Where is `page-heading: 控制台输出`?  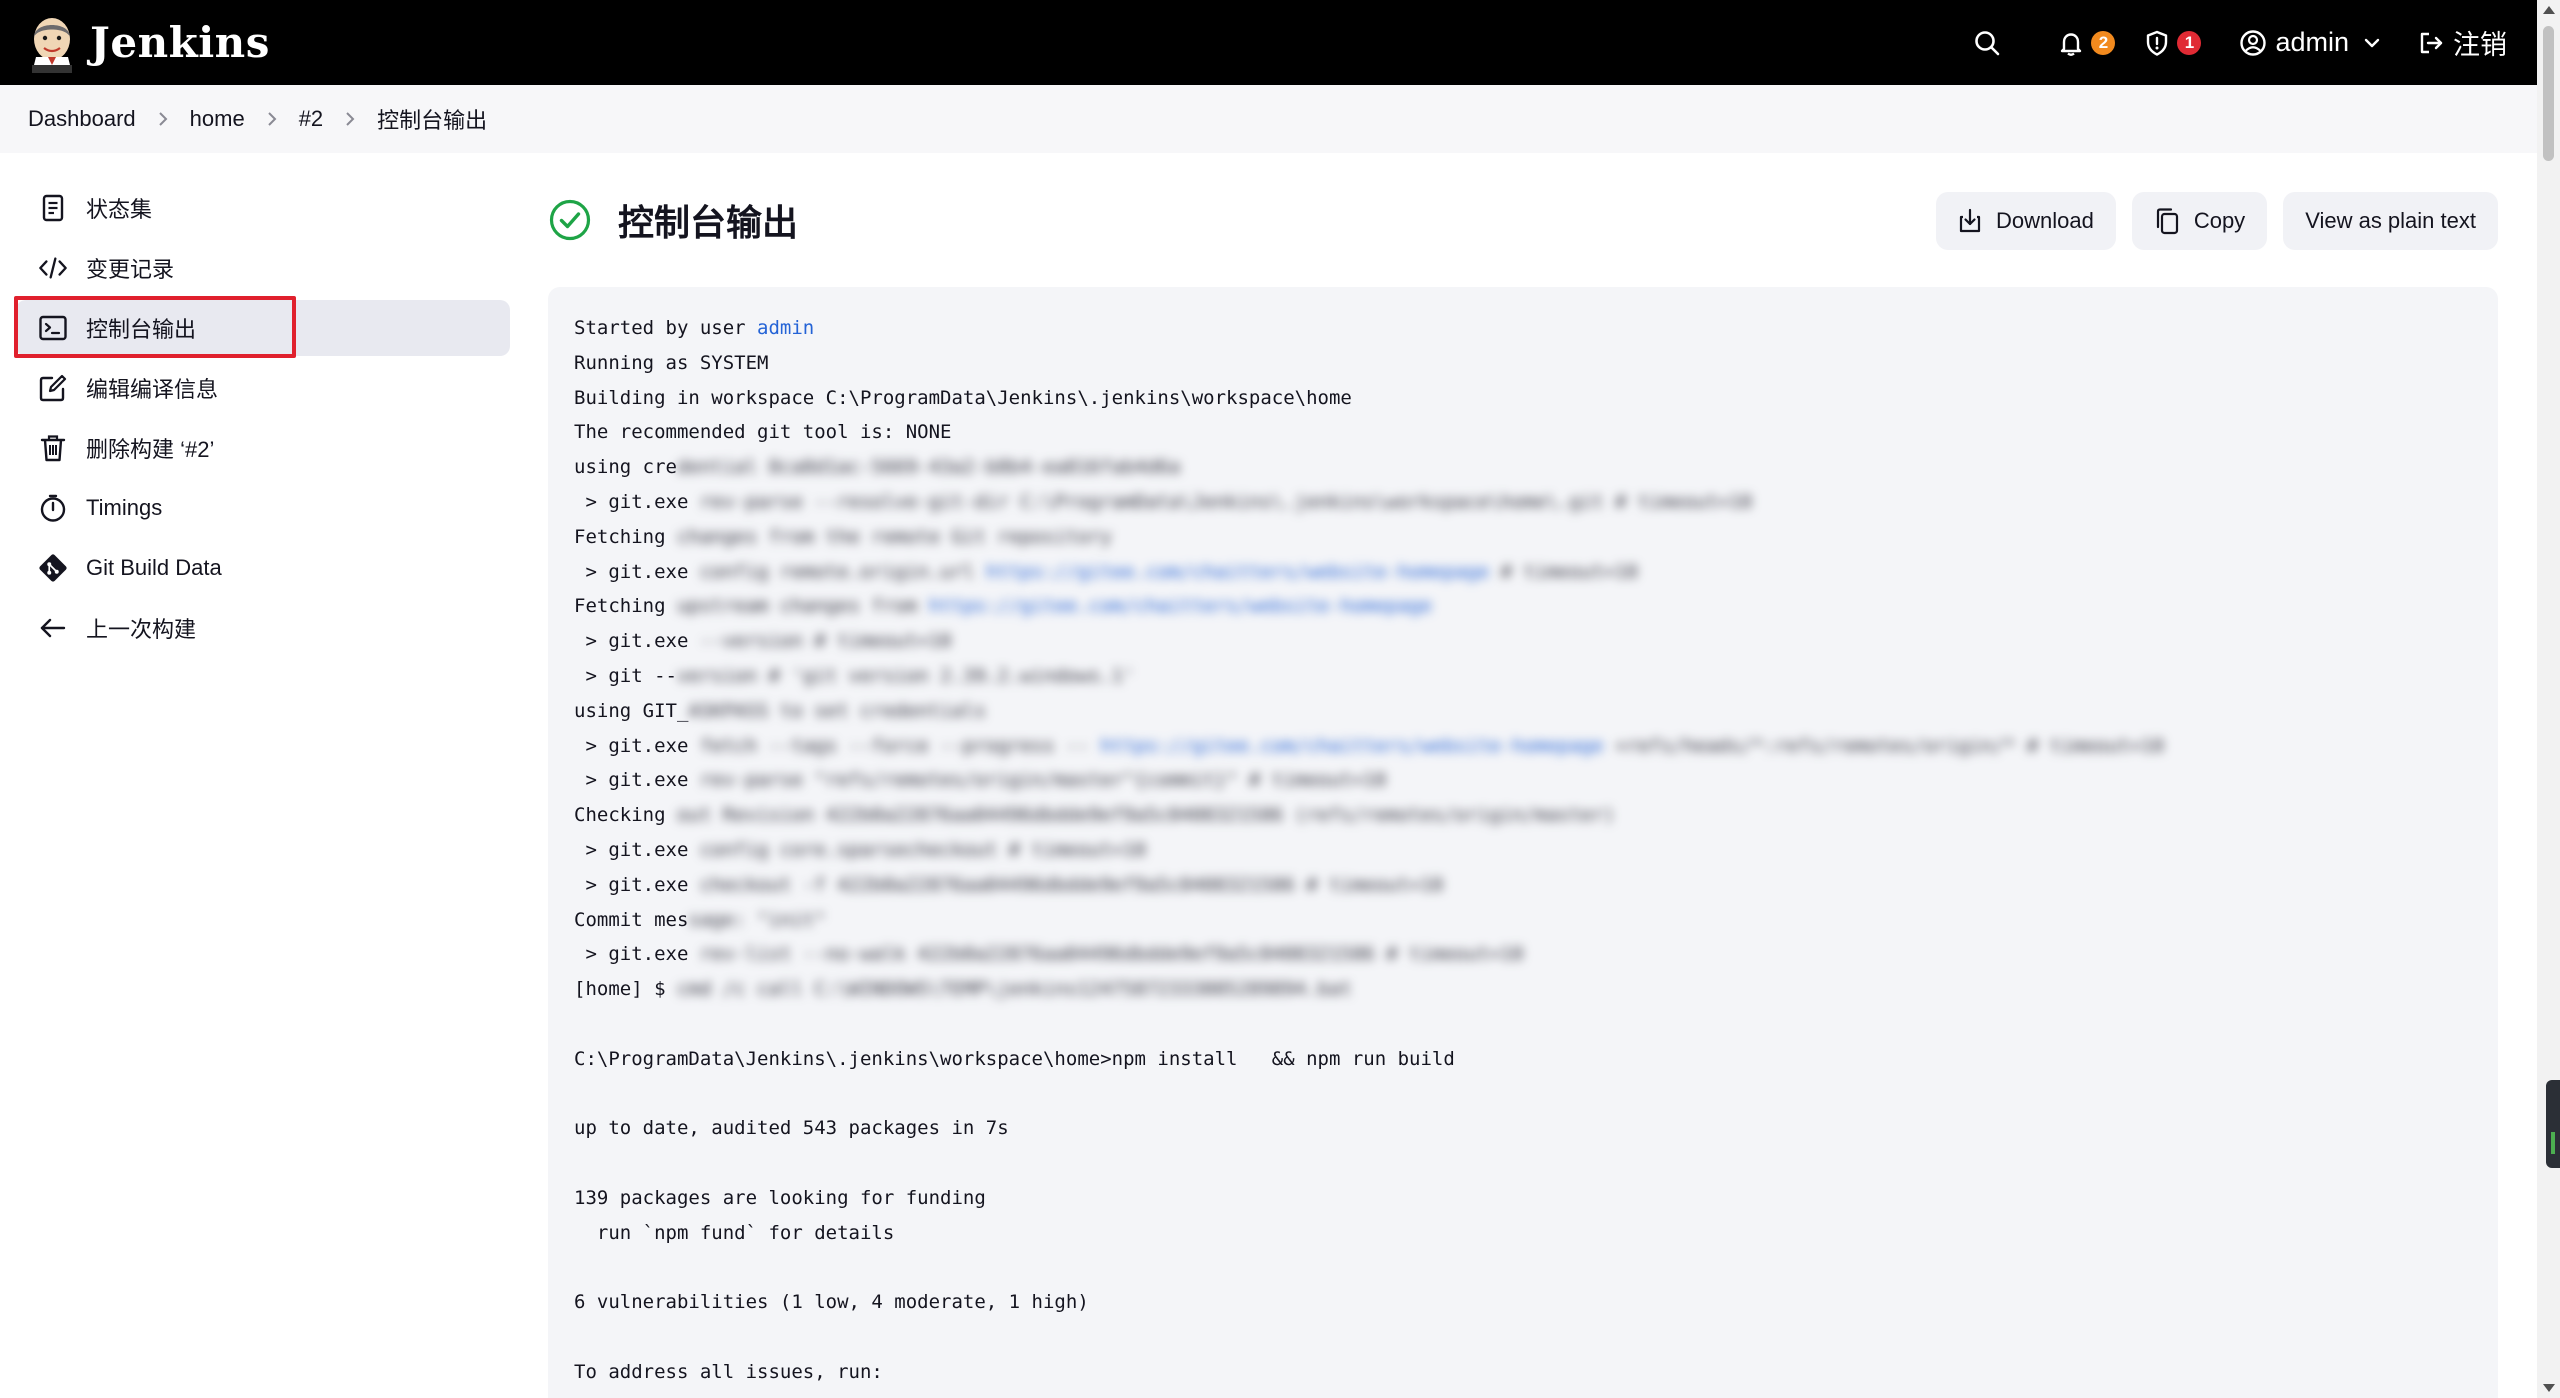 page-heading: 控制台输出 is located at coordinates (673, 220).